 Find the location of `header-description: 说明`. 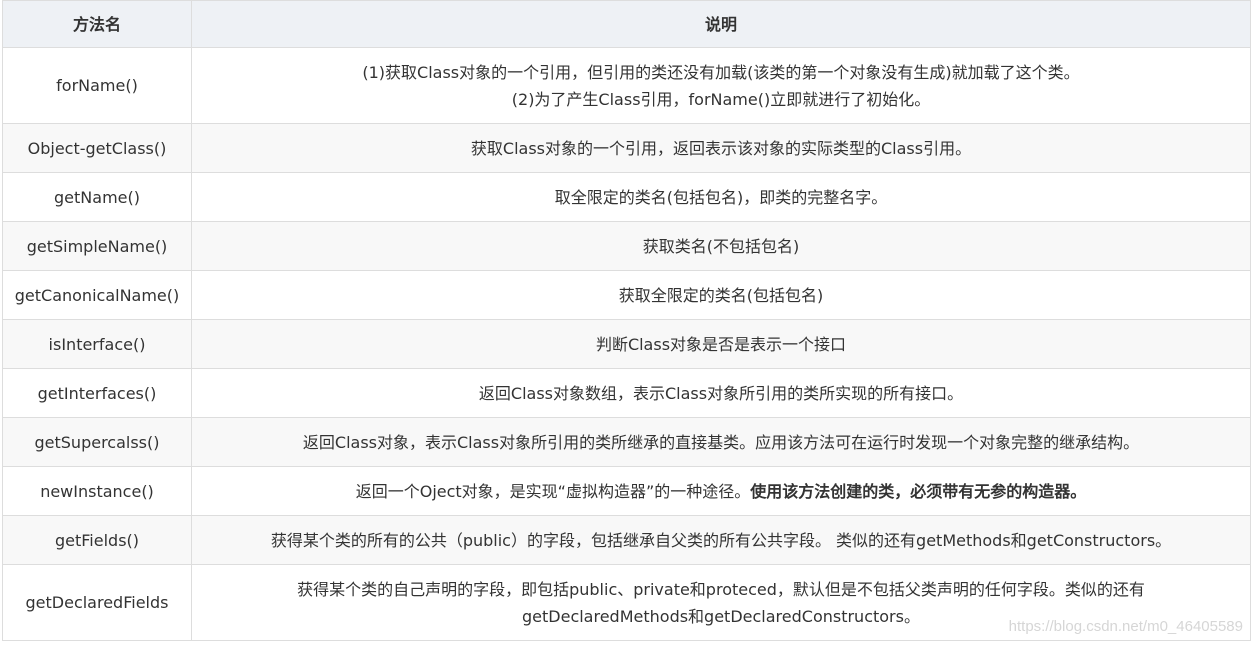

header-description: 说明 is located at coordinates (721, 24).